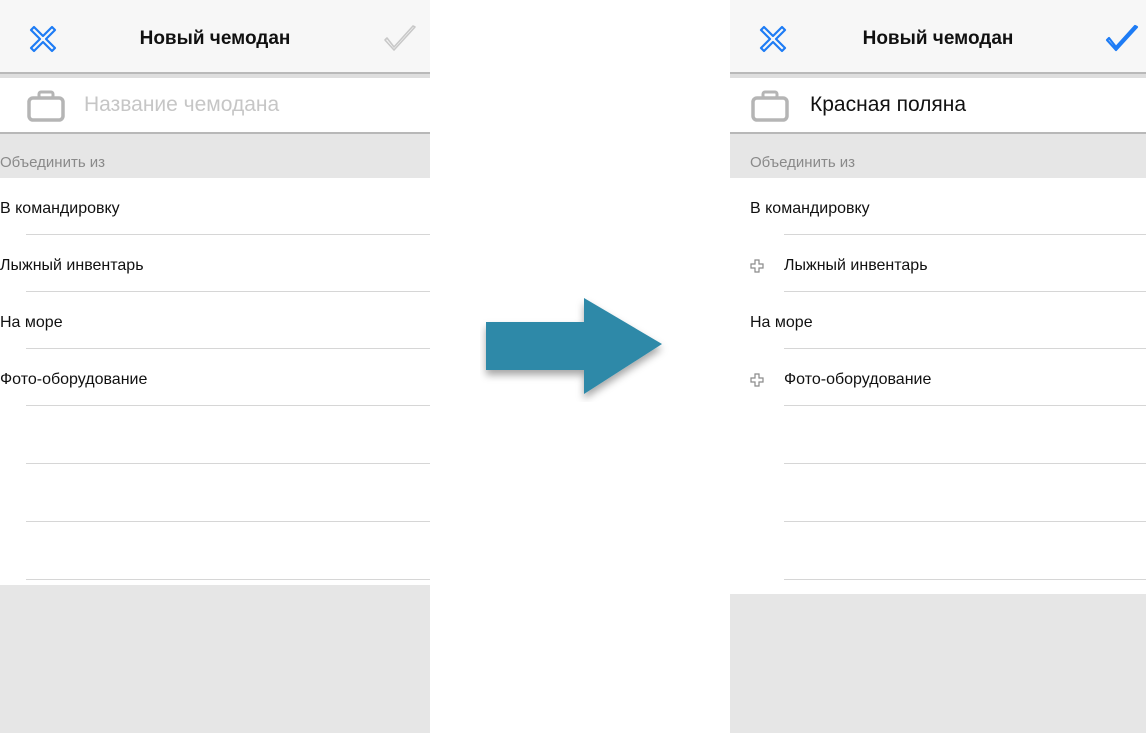 The image size is (1146, 733). What do you see at coordinates (574, 346) in the screenshot?
I see `right-arrow-icon` at bounding box center [574, 346].